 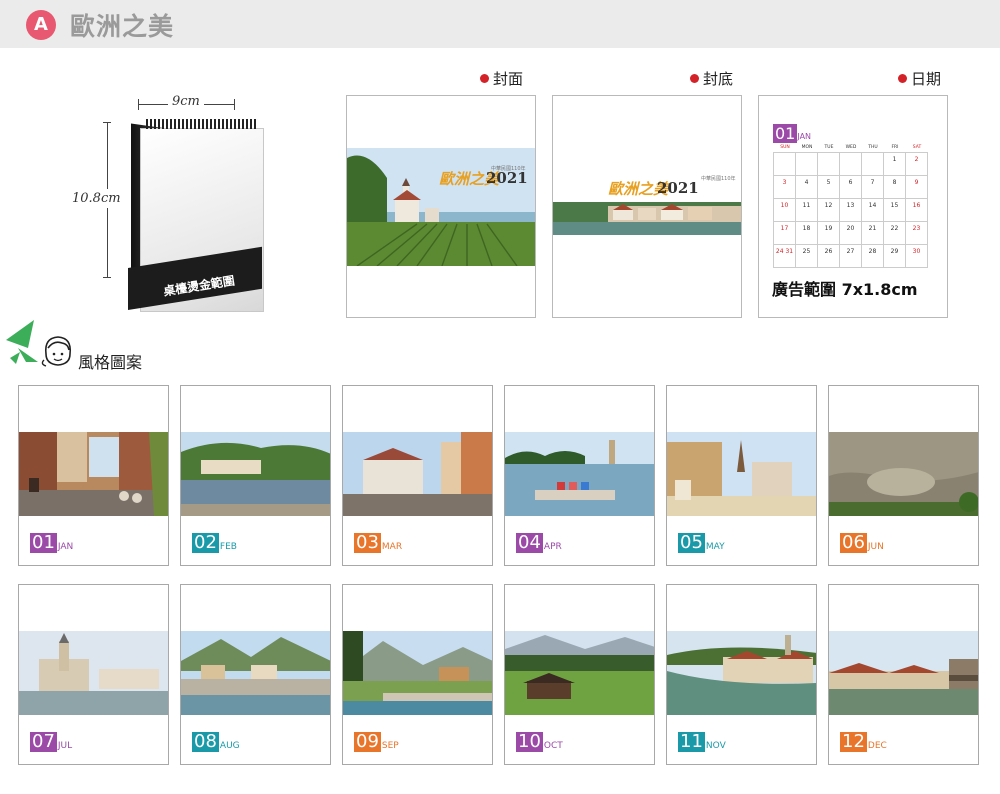 What do you see at coordinates (845, 289) in the screenshot?
I see `ad-area-label: 廣告範圍 7x1.8cm` at bounding box center [845, 289].